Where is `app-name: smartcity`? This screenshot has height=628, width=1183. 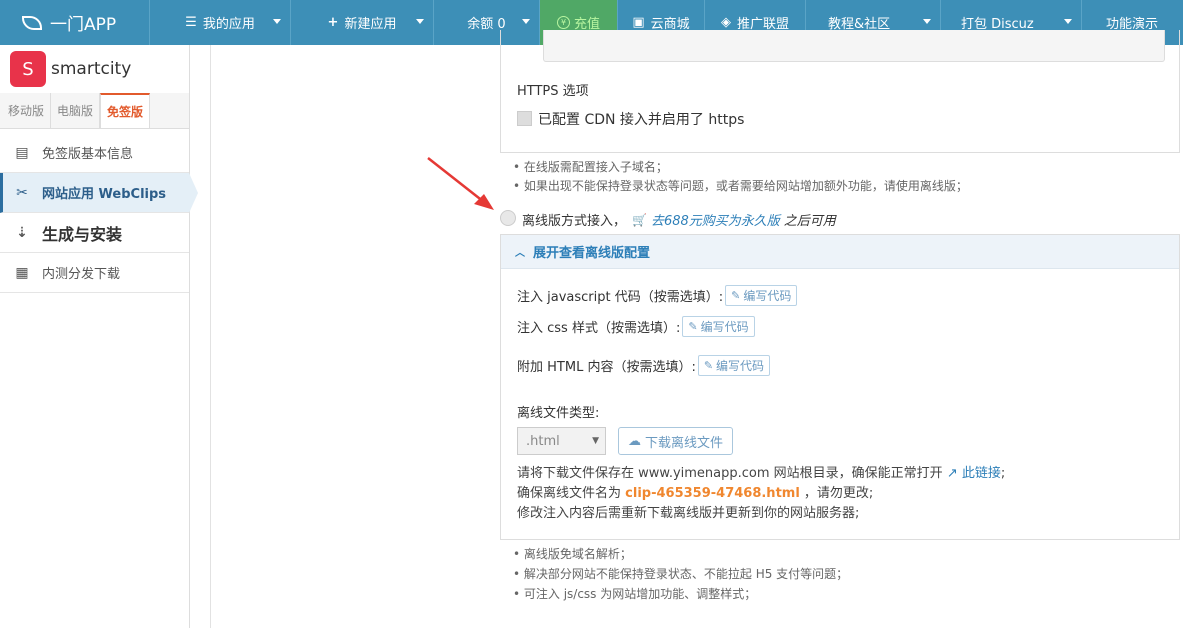
app-name: smartcity is located at coordinates (91, 69).